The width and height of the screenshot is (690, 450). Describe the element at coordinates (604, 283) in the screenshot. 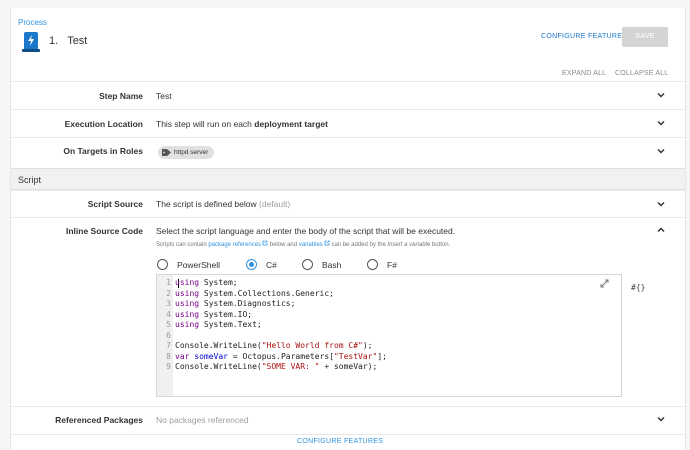

I see `expand-editor-icon` at that location.